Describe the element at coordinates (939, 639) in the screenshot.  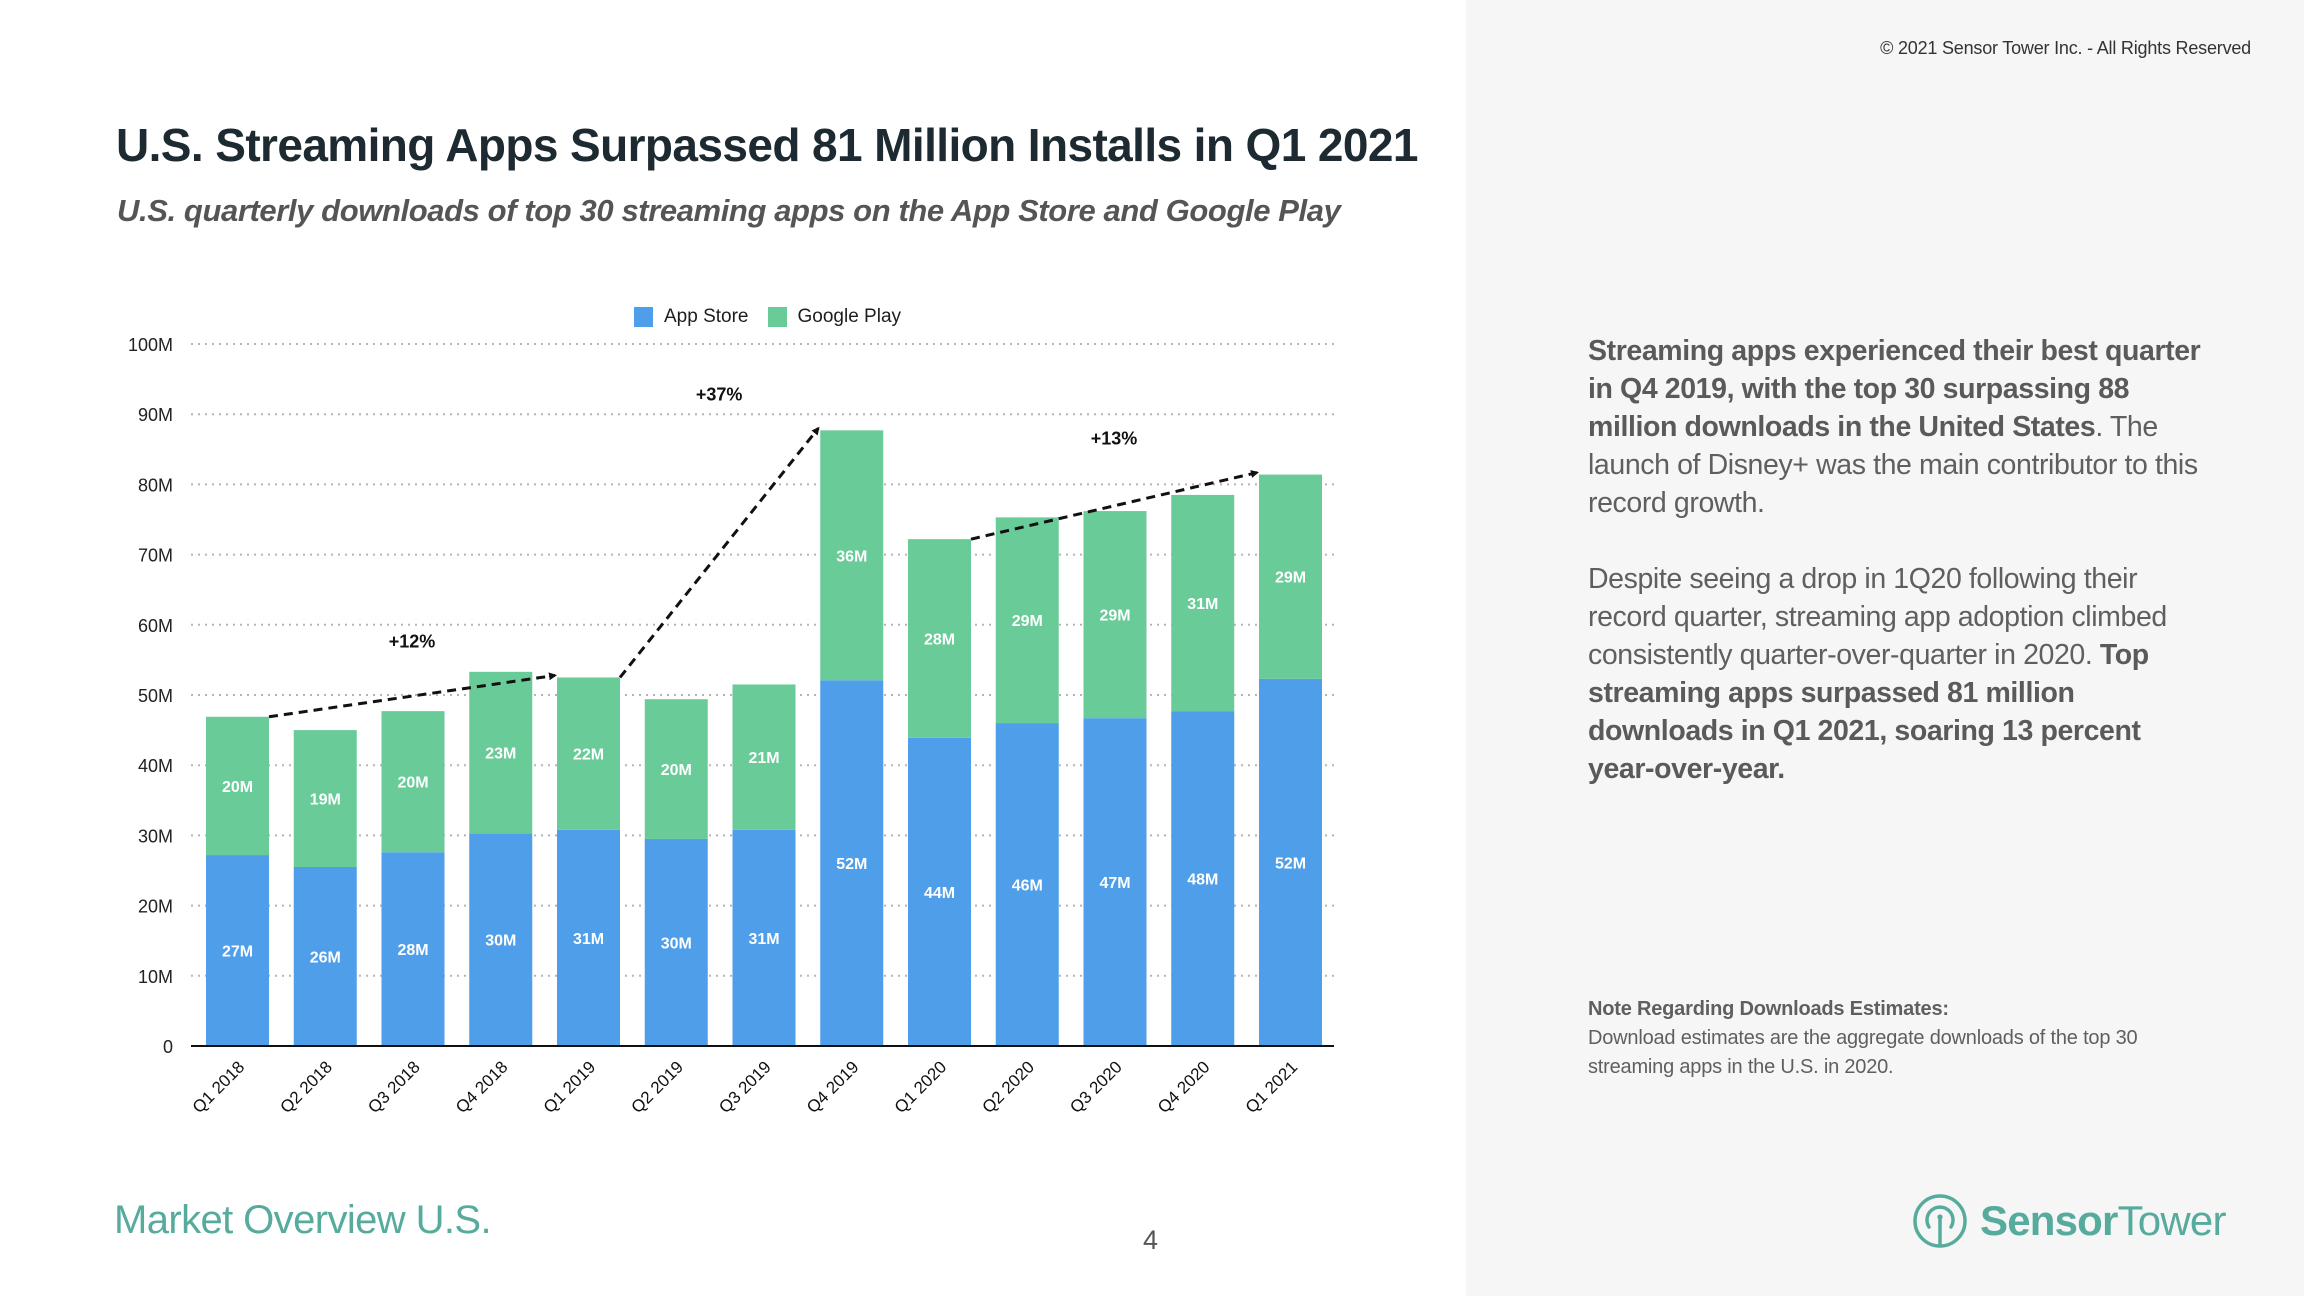
I see `data-label-google-play: 28M` at that location.